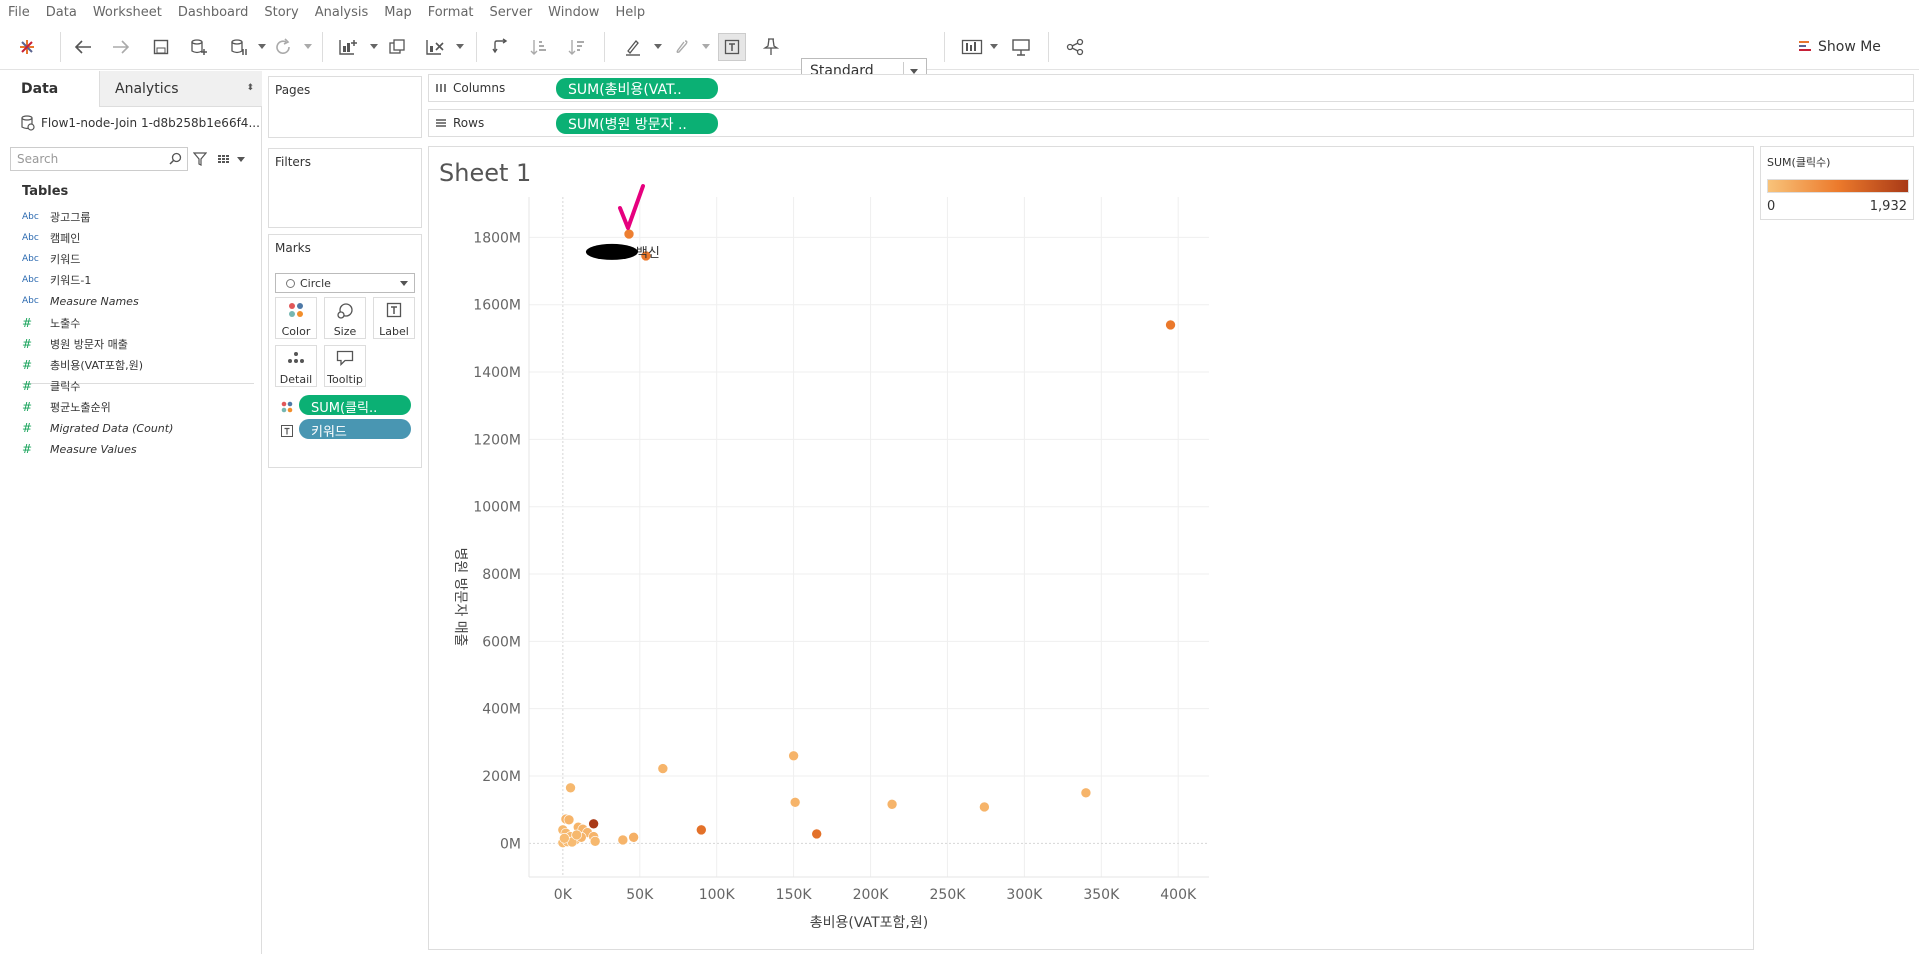 This screenshot has width=1919, height=954. Describe the element at coordinates (296, 366) in the screenshot. I see `detail-button: Detail` at that location.